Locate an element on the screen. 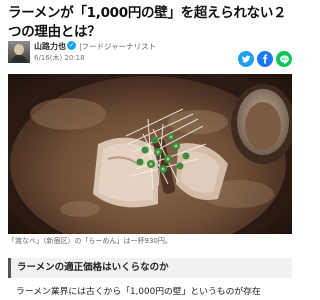  verified-check-icon: ✓ is located at coordinates (71, 45).